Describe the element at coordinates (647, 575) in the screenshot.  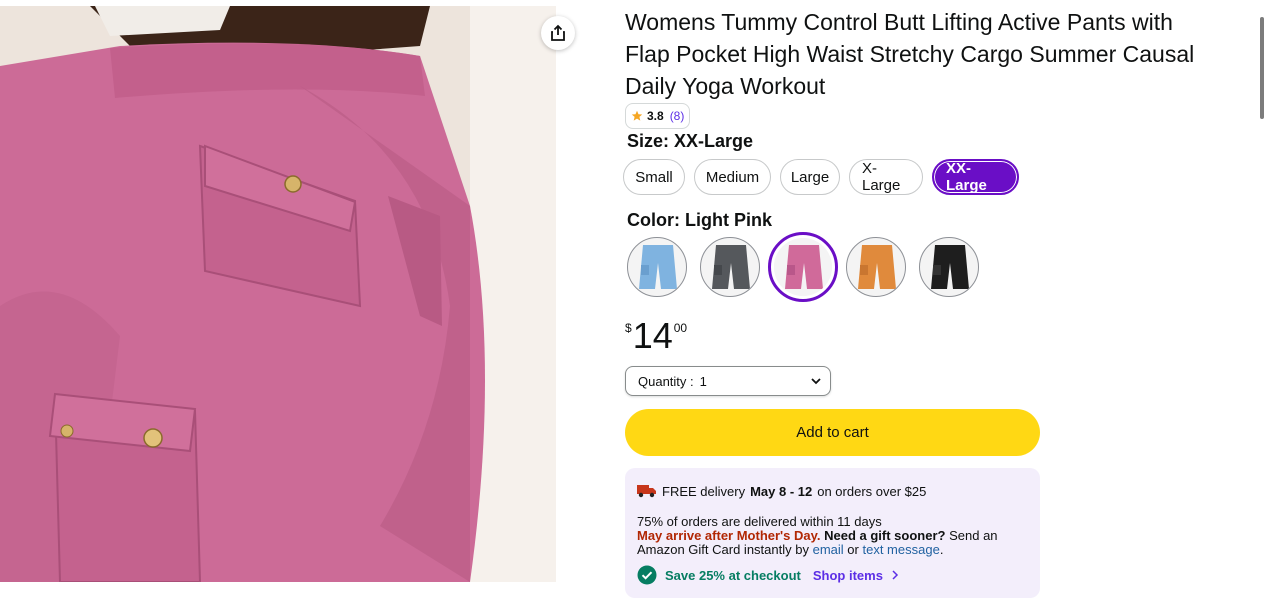
I see `check-circle-icon` at that location.